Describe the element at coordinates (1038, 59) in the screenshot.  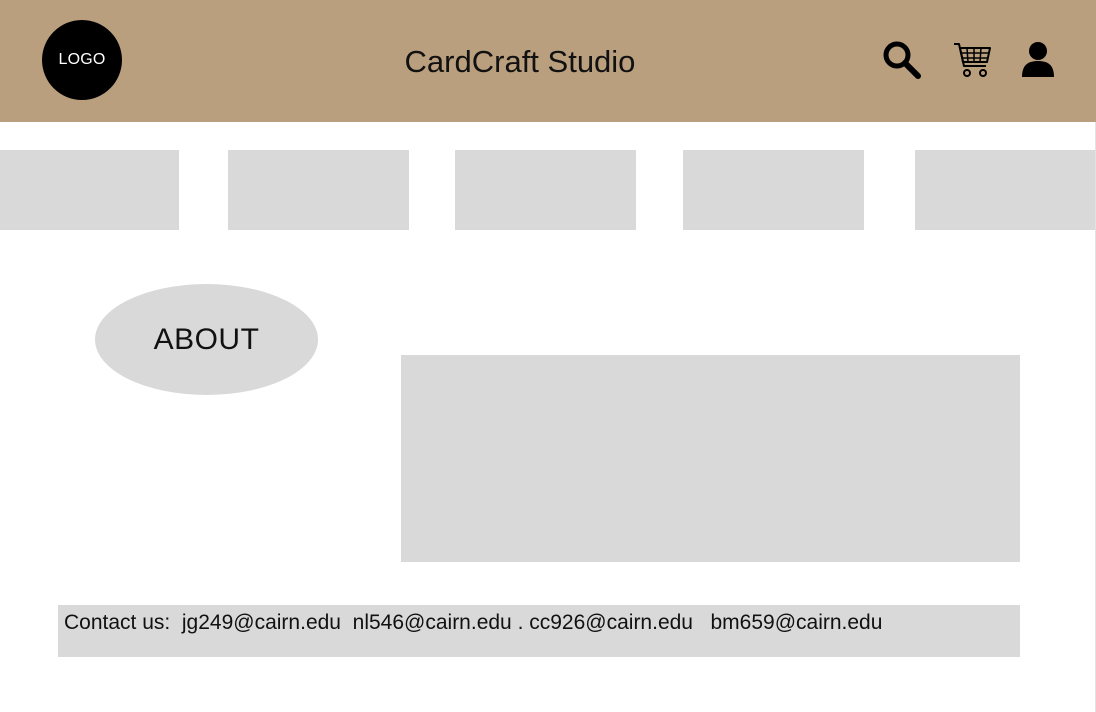
I see `user-icon` at that location.